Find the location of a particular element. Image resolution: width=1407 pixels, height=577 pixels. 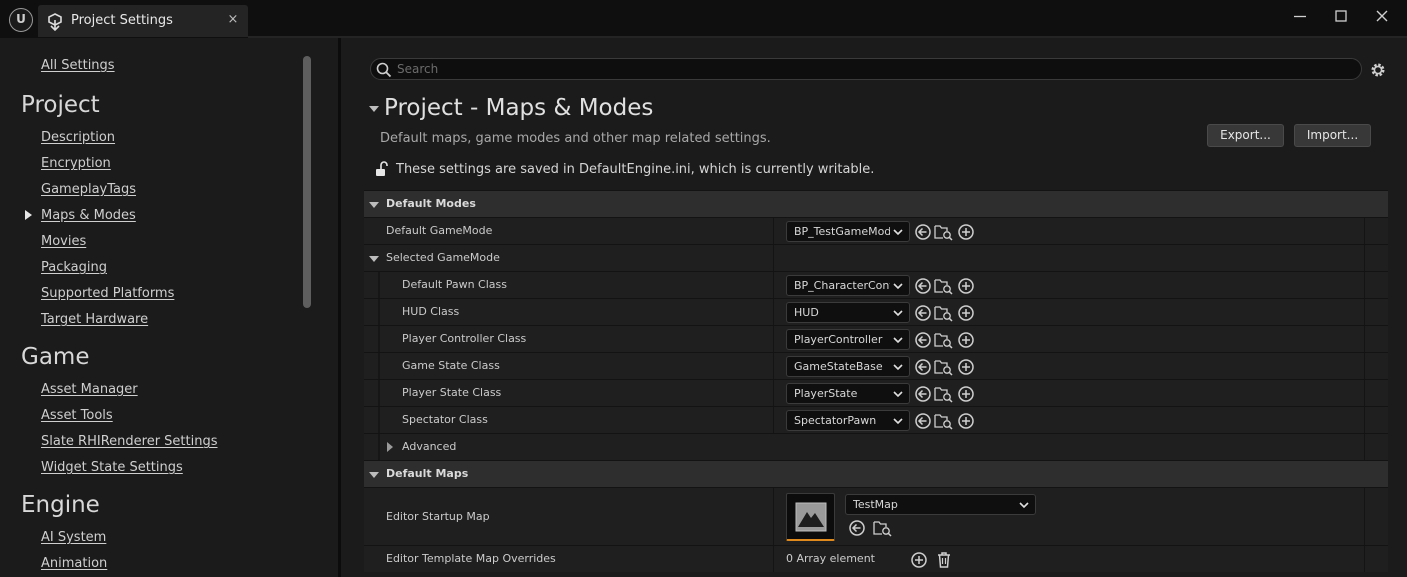

row-game-state-class: Game State Class GameStateBase is located at coordinates (876, 365).